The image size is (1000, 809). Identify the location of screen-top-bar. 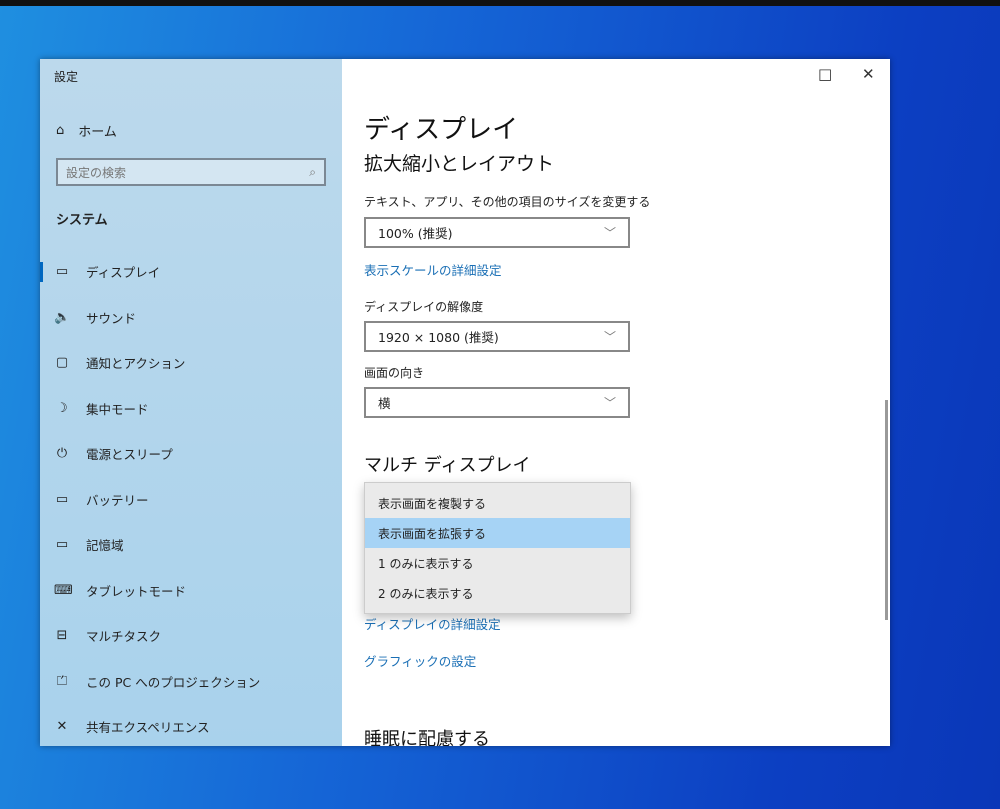
(500, 3).